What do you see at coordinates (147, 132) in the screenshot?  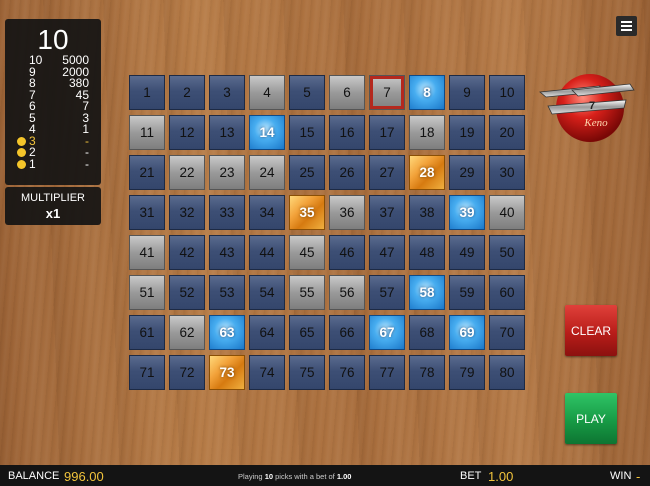 I see `keno-cell-11: 11` at bounding box center [147, 132].